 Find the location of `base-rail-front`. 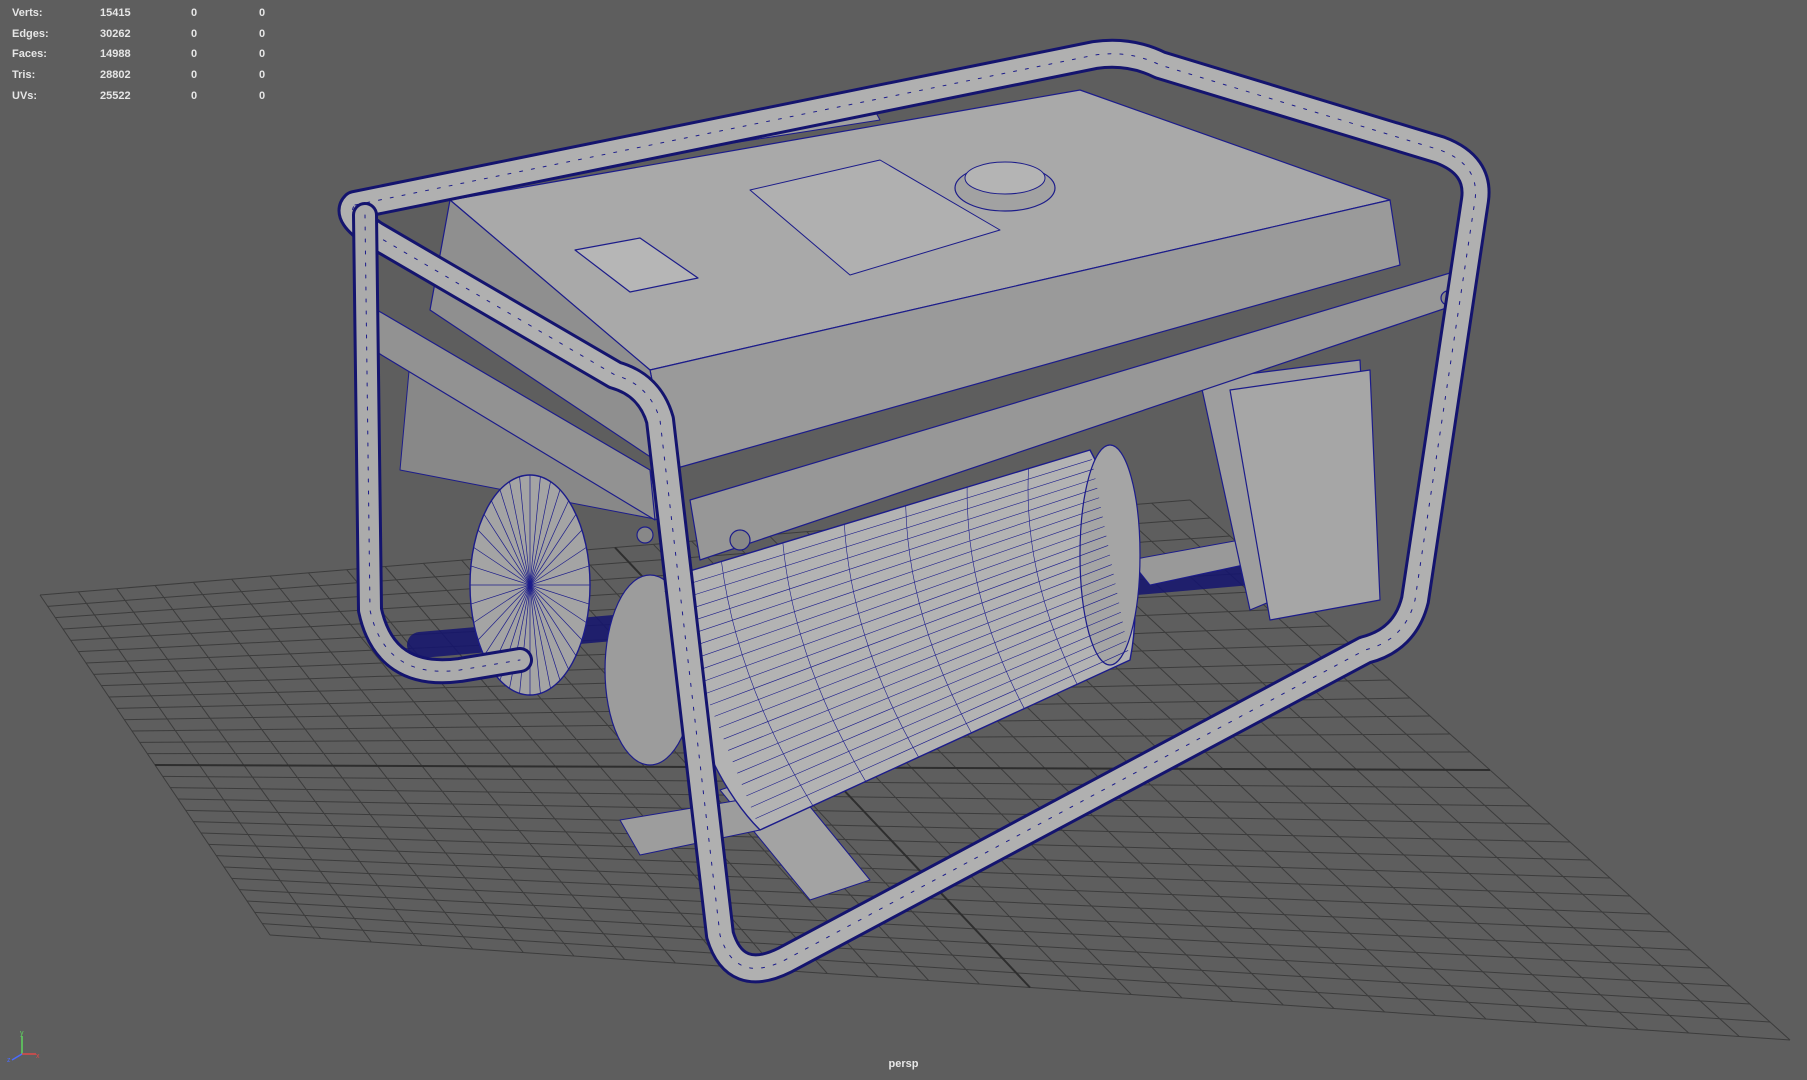

base-rail-front is located at coordinates (690, 827).